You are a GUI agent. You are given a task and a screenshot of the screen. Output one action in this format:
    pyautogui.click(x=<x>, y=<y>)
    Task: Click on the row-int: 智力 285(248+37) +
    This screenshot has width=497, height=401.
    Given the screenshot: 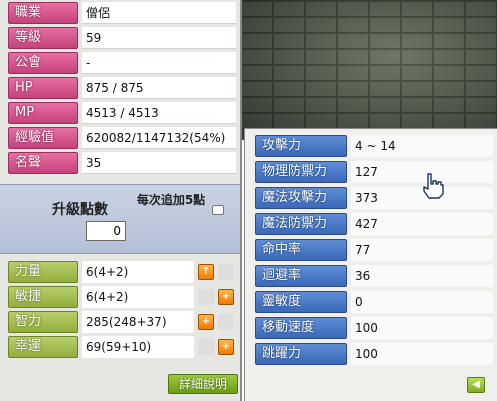 What is the action you would take?
    pyautogui.click(x=120, y=322)
    